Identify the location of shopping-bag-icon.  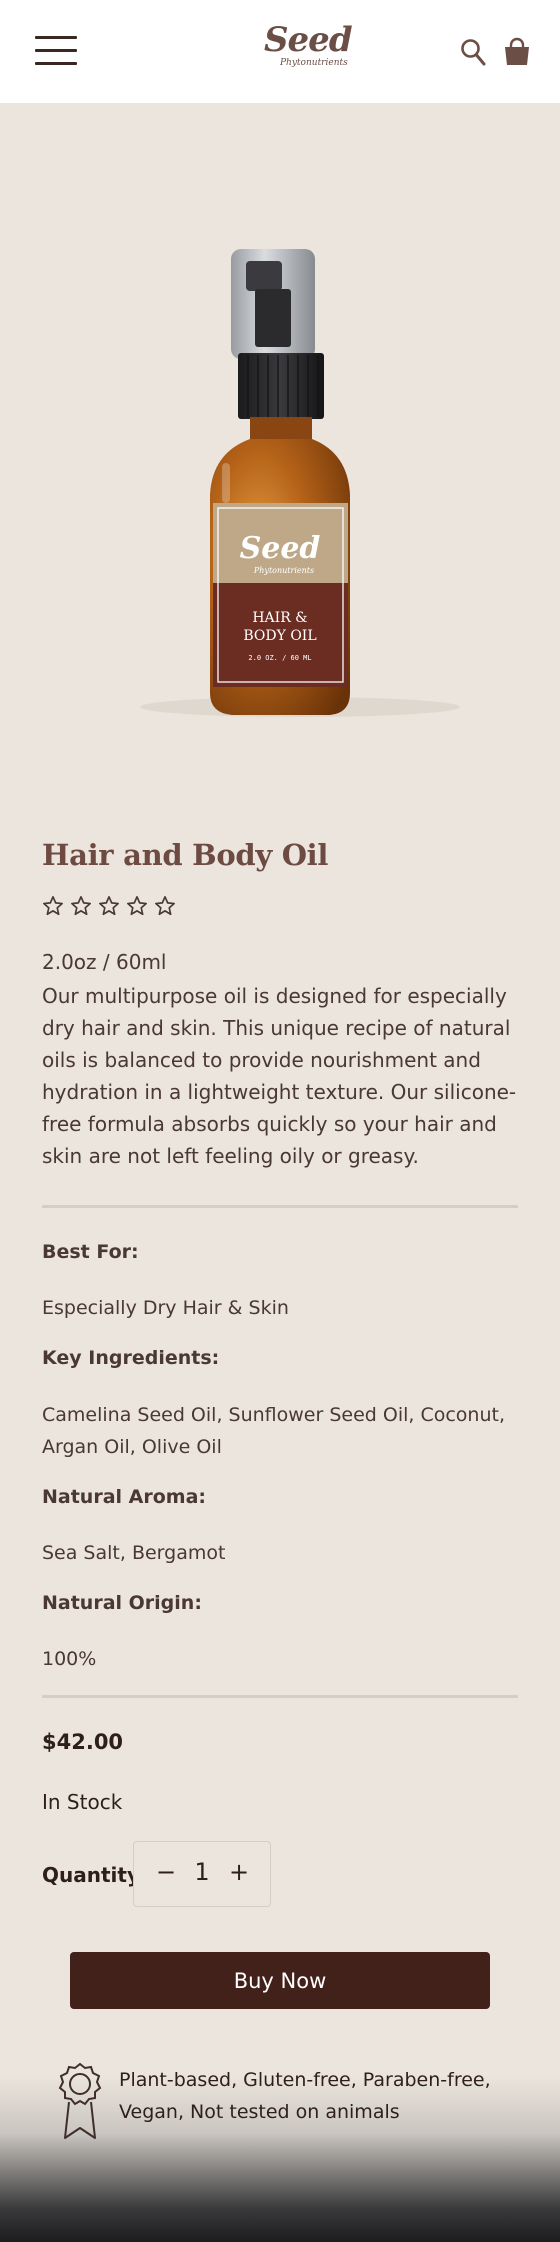
(517, 52).